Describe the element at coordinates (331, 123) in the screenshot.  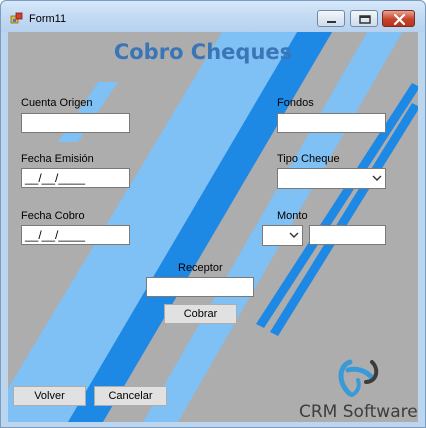
I see `fondos-input` at that location.